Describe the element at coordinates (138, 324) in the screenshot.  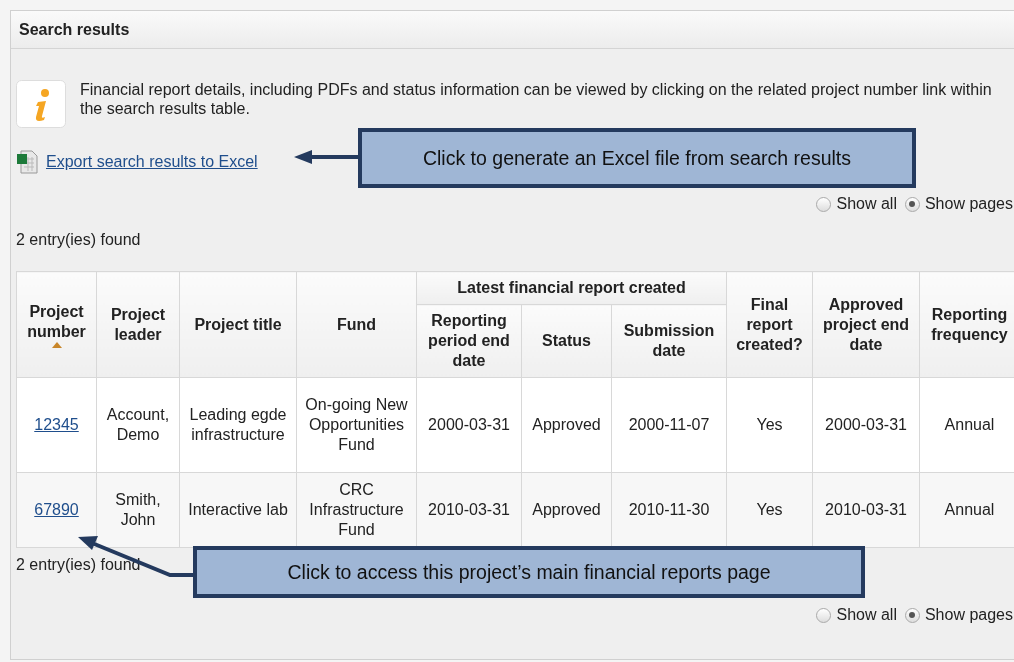
I see `column-header: Project leader` at that location.